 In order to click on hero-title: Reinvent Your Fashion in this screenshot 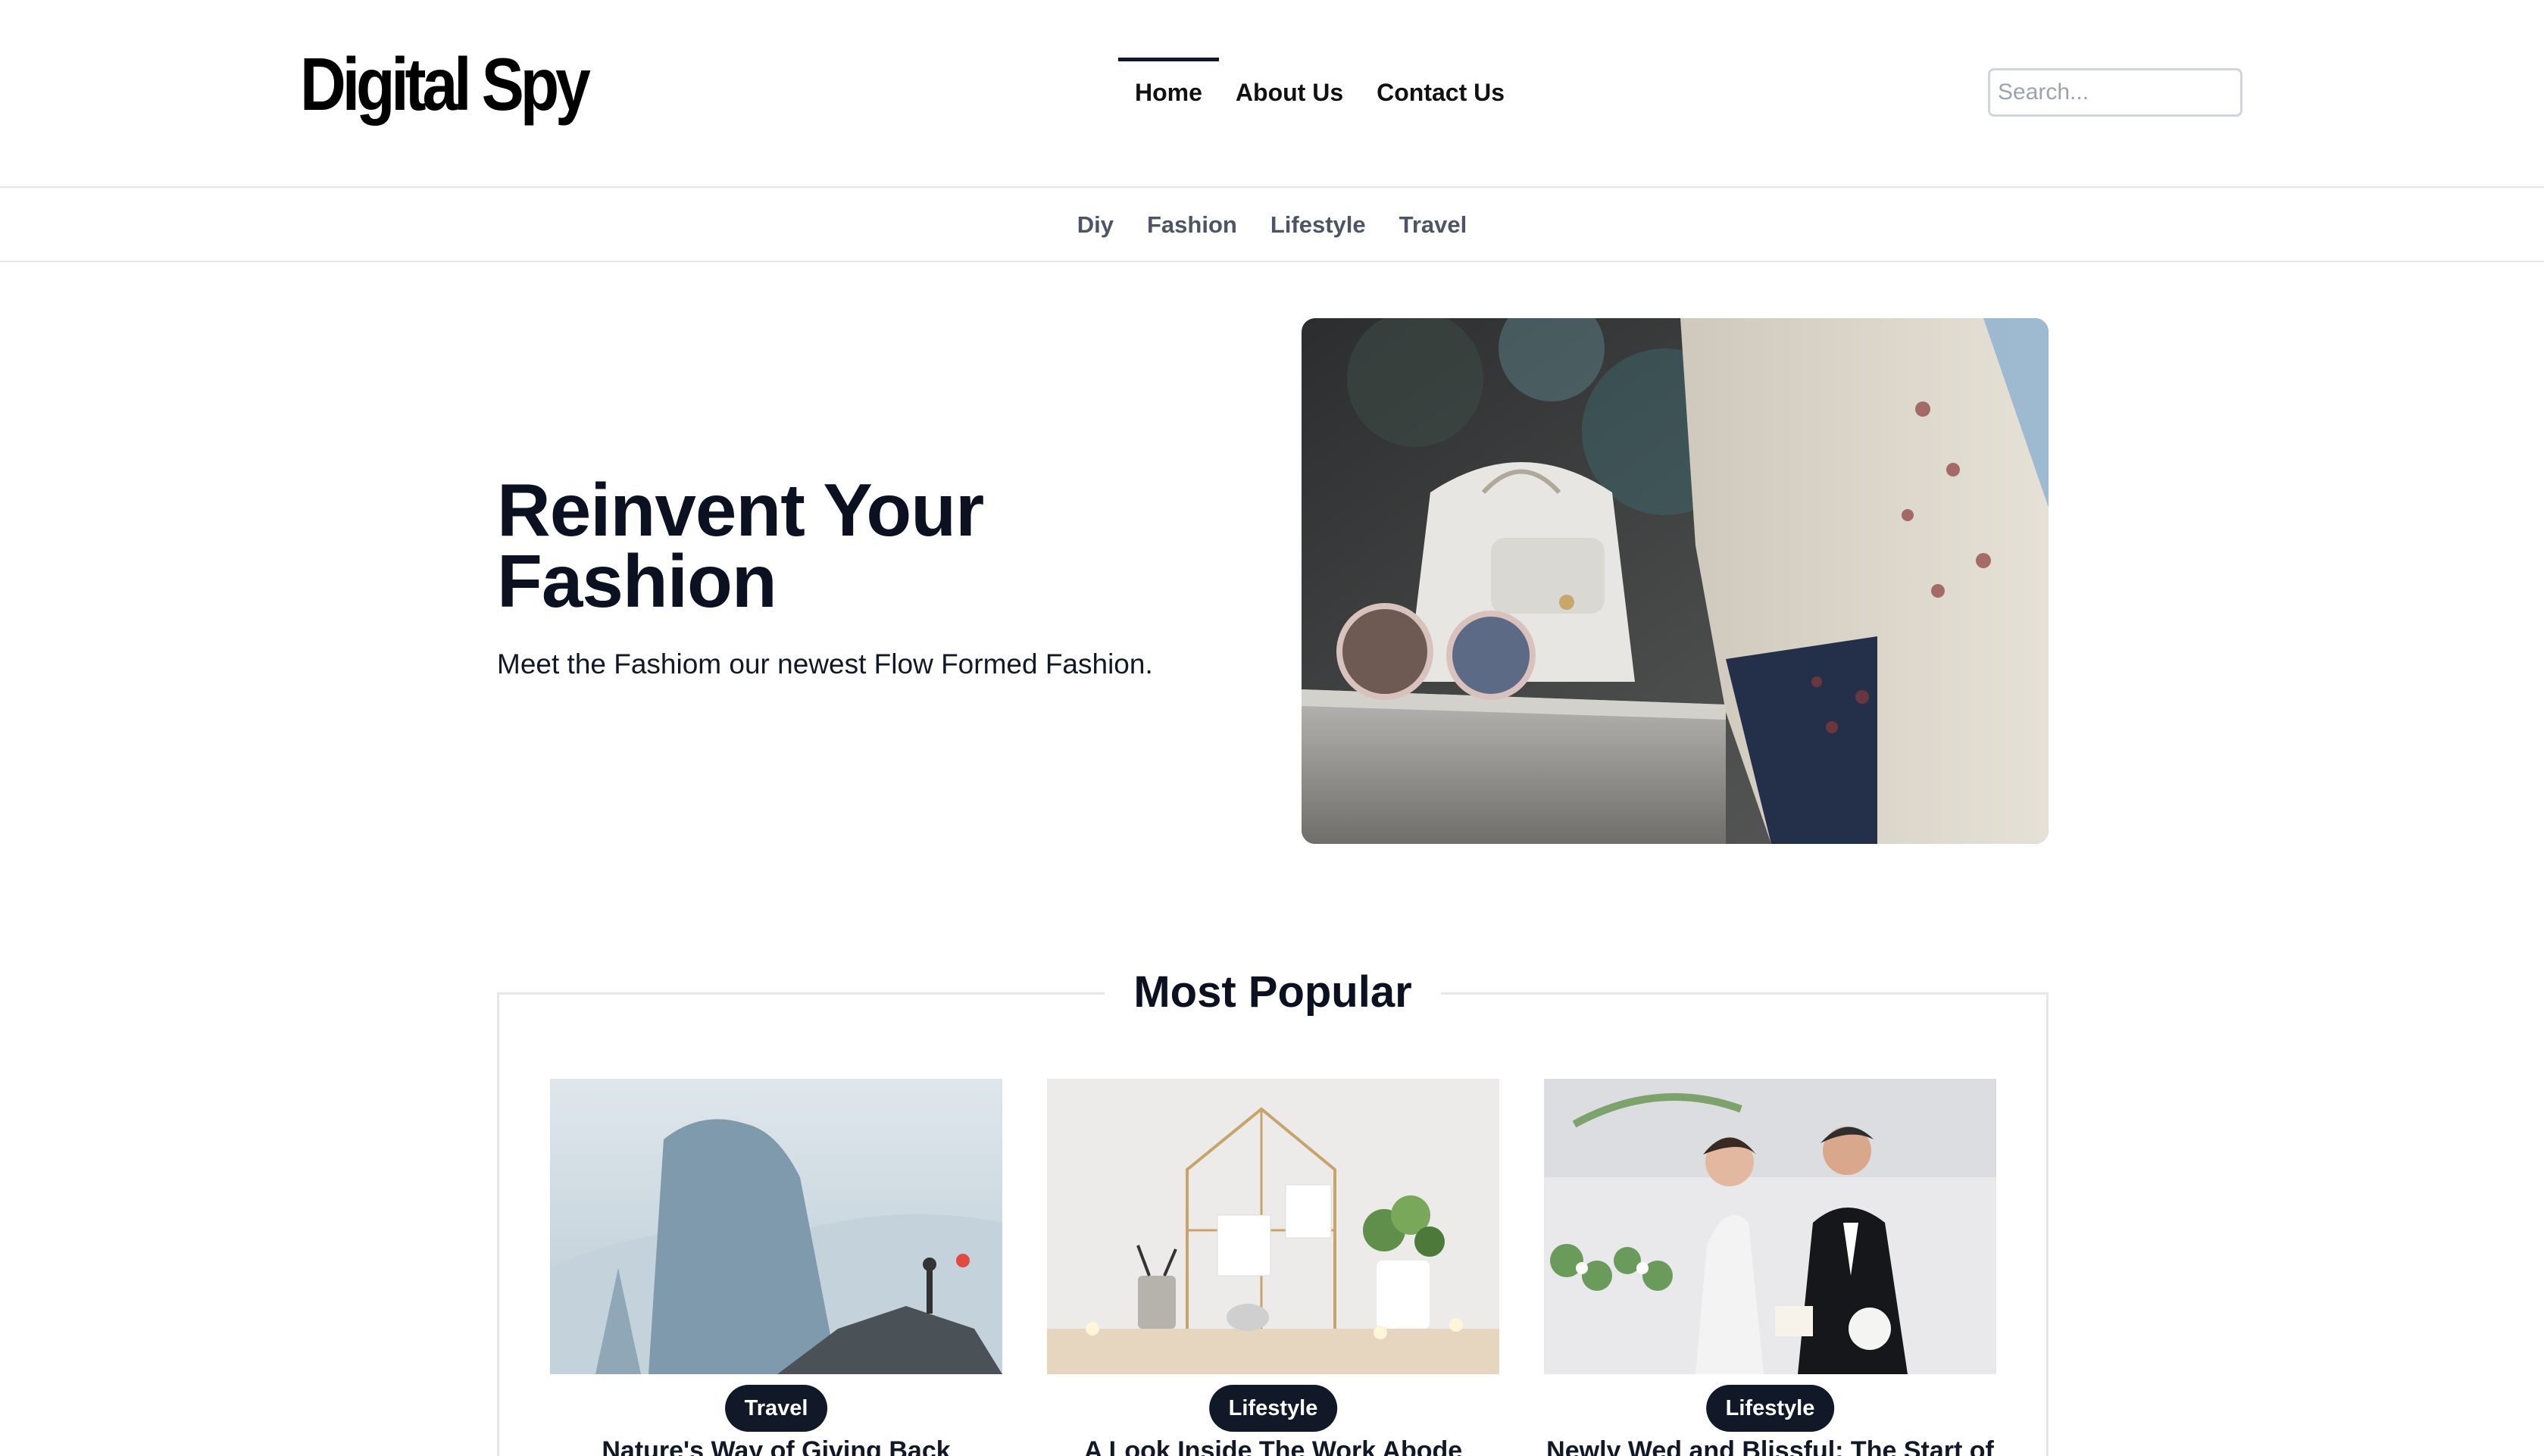, I will do `click(740, 545)`.